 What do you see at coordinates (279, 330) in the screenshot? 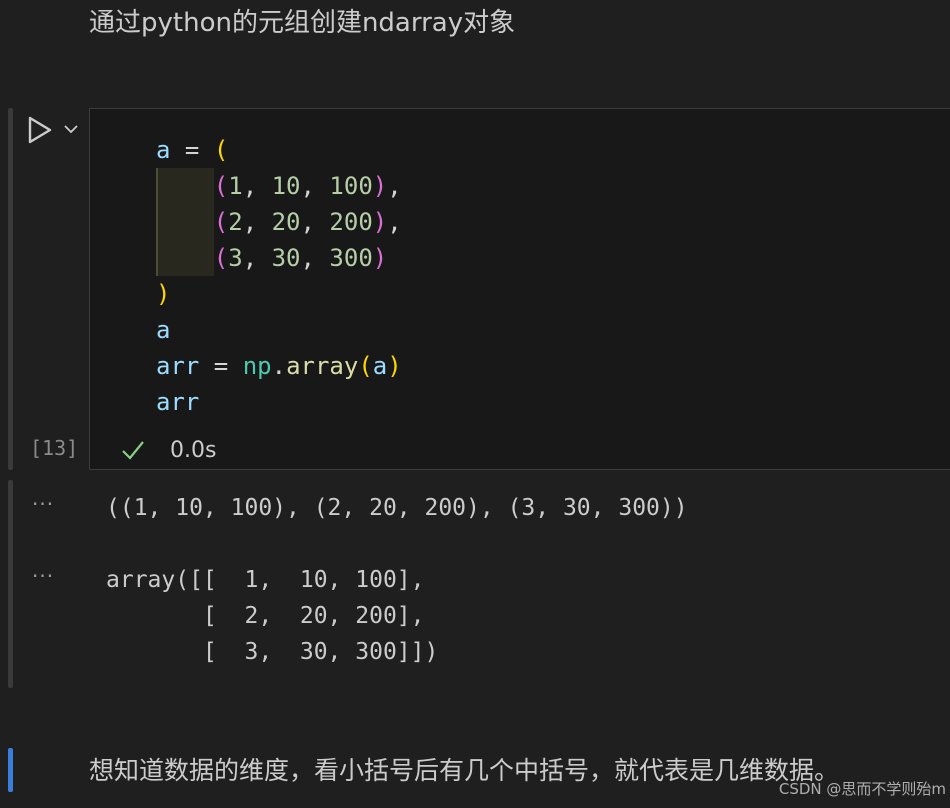
I see `code-line: a` at bounding box center [279, 330].